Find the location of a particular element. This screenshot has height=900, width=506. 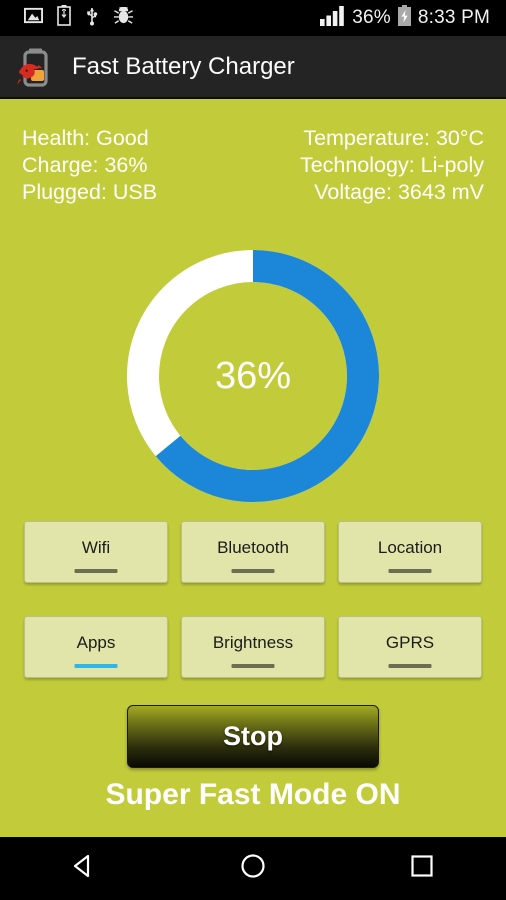

image-icon is located at coordinates (33, 18).